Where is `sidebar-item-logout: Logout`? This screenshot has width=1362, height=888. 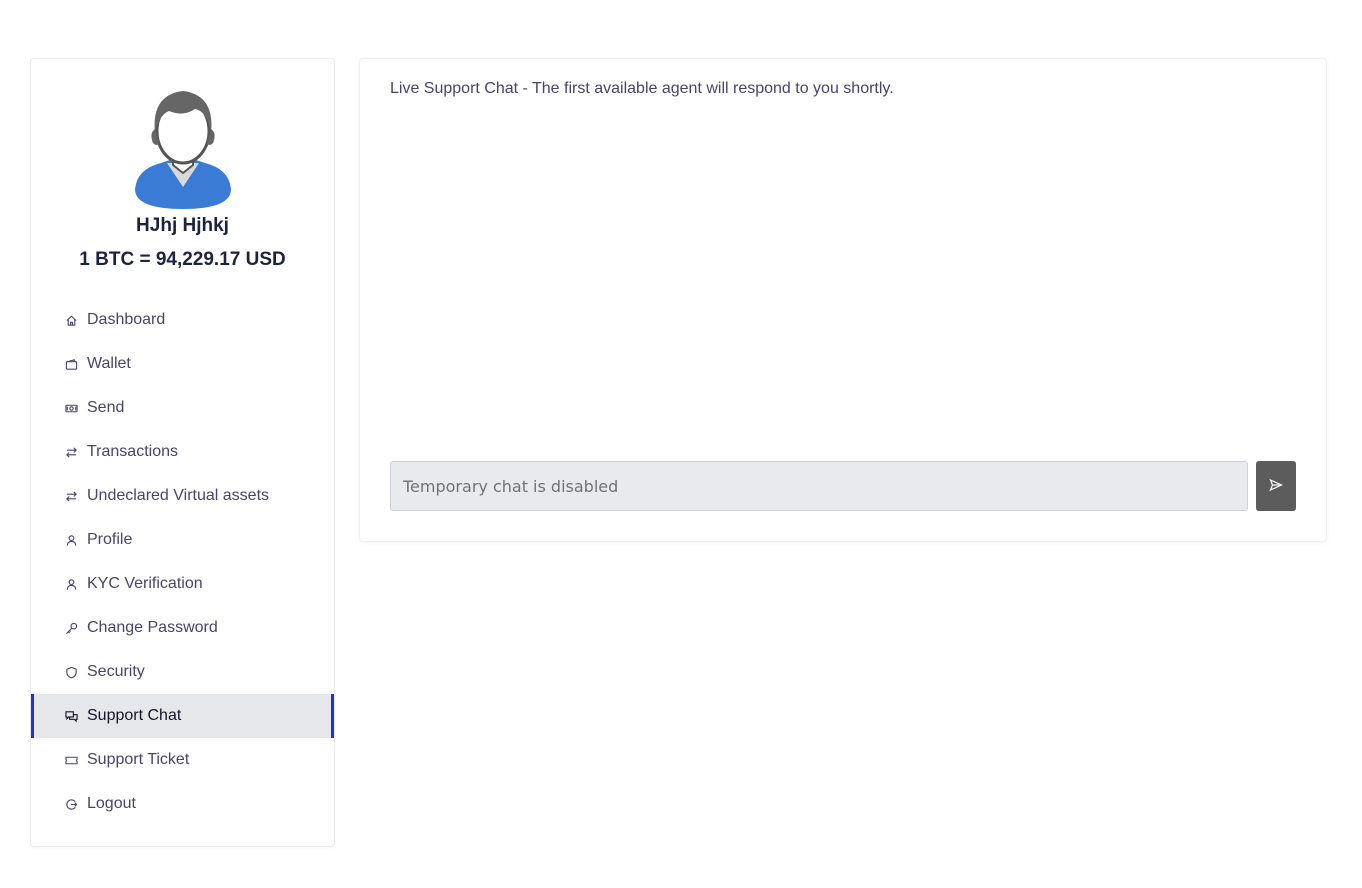
sidebar-item-logout: Logout is located at coordinates (182, 804).